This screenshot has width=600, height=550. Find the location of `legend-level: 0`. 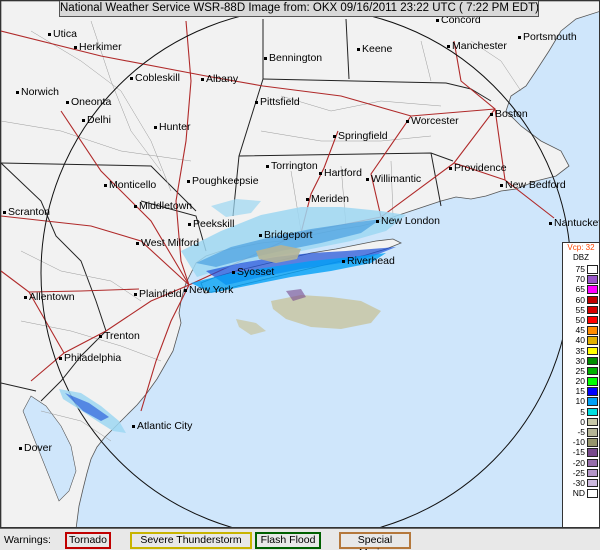

legend-level: 0 is located at coordinates (581, 422).